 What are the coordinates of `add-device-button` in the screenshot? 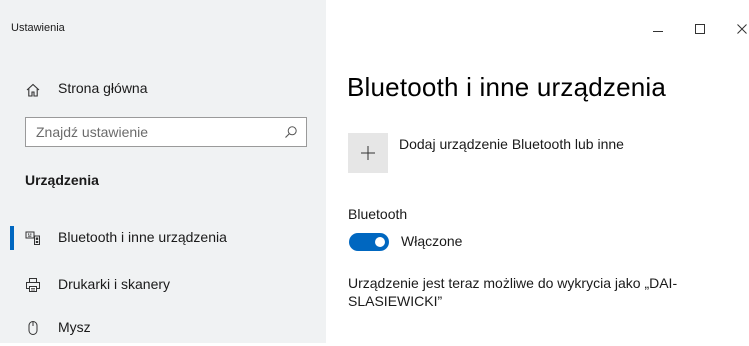 It's located at (368, 153).